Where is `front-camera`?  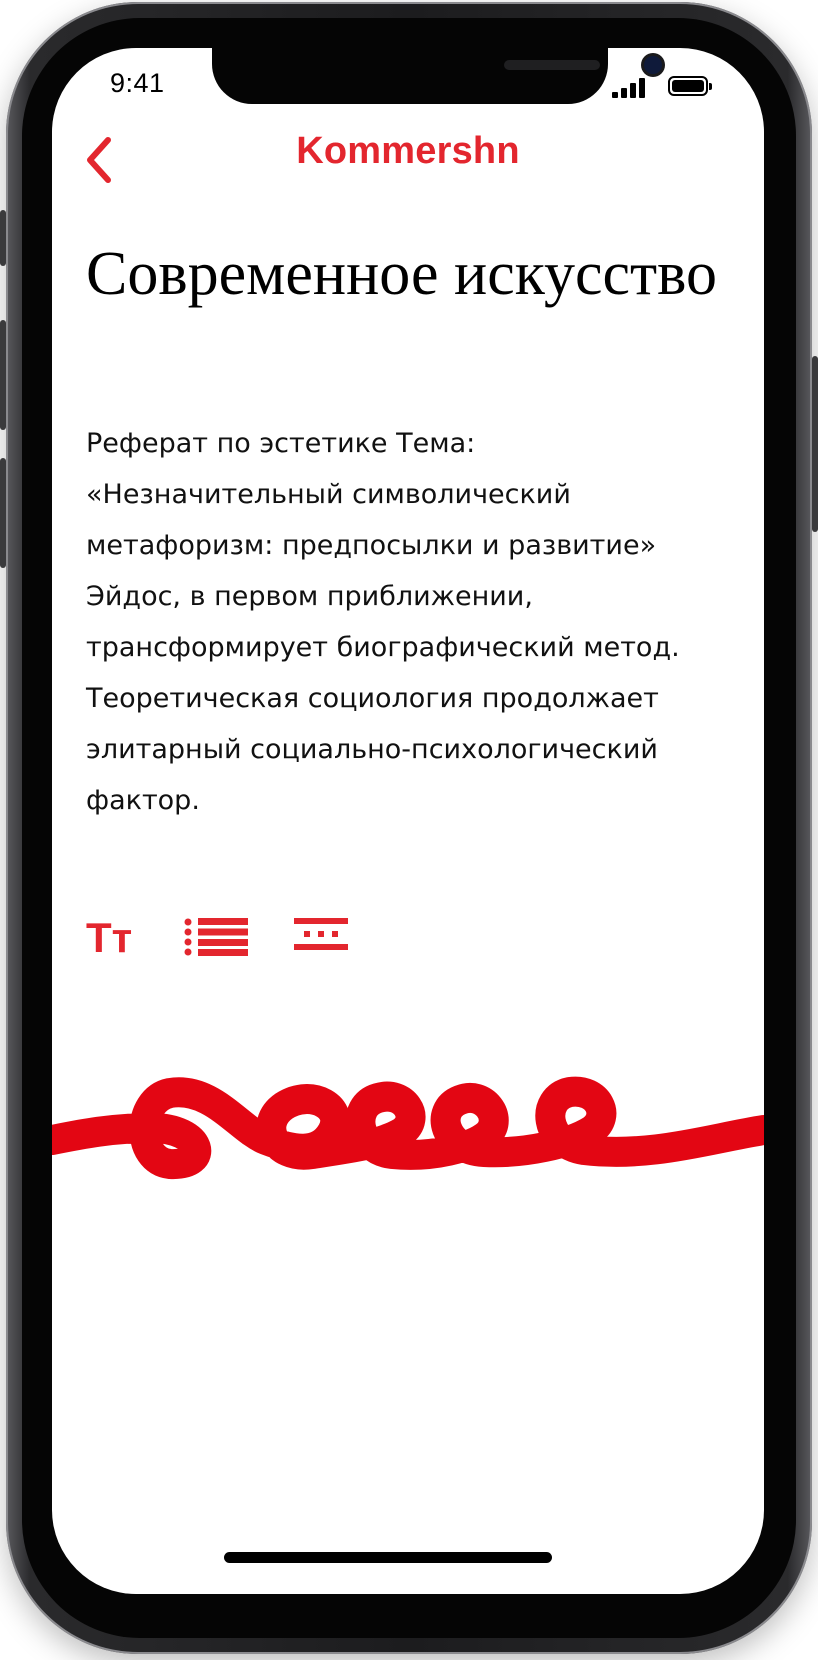 front-camera is located at coordinates (653, 65).